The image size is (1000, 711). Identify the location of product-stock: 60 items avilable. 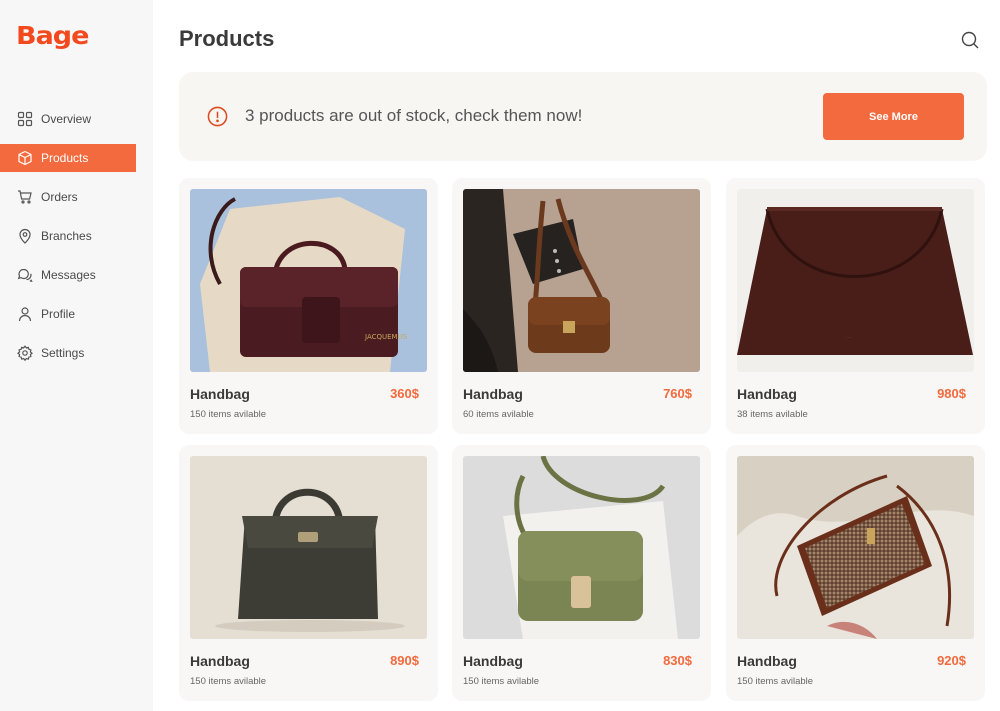
(498, 414).